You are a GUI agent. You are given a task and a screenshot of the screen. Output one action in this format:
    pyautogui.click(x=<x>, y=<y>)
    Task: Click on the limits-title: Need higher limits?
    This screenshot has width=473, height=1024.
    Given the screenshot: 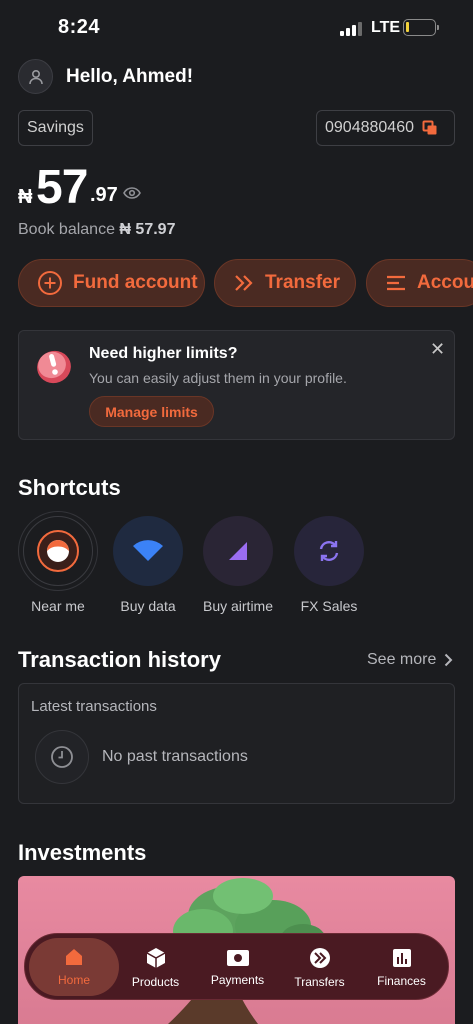 What is the action you would take?
    pyautogui.click(x=163, y=353)
    